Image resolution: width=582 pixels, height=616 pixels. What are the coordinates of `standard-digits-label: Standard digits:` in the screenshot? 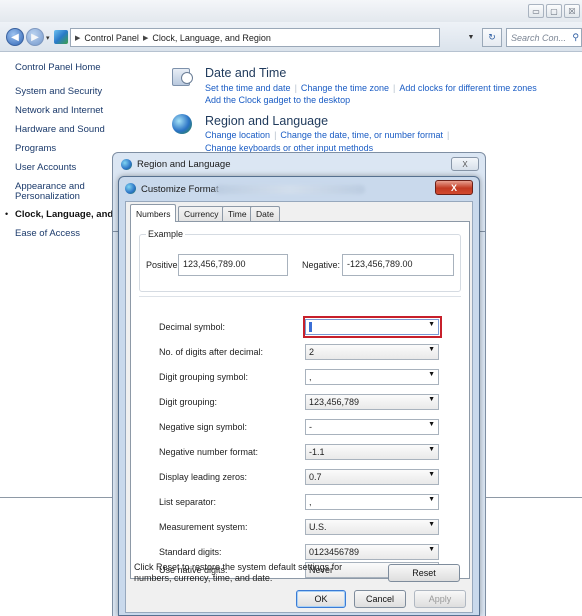 It's located at (190, 552).